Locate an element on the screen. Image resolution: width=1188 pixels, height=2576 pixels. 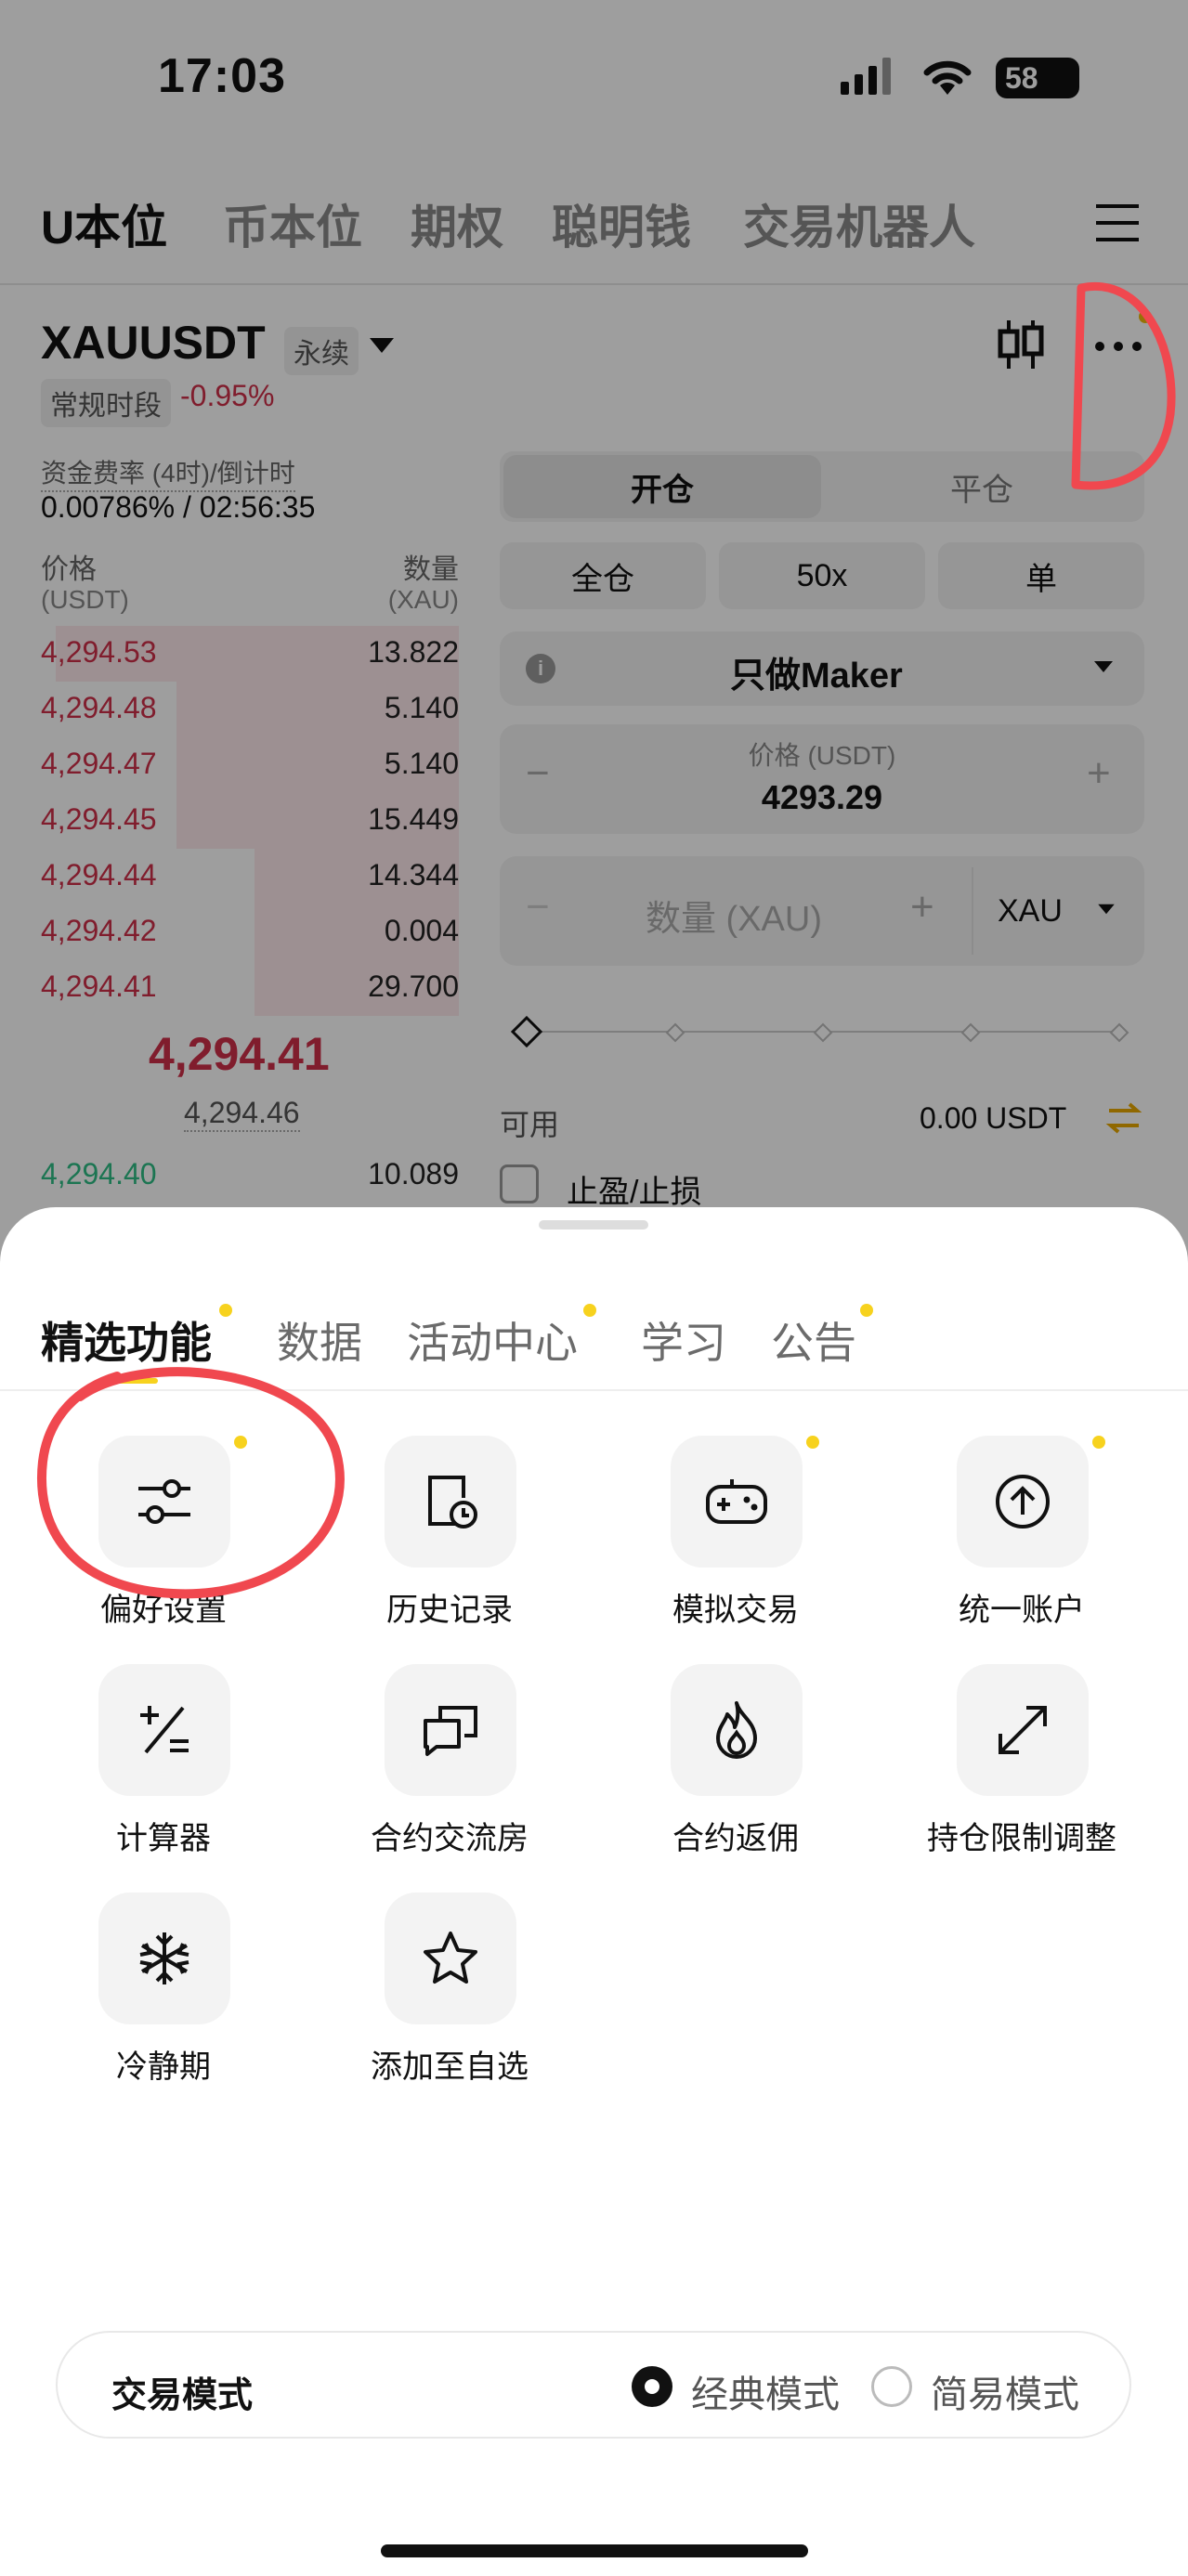
tab-activity-center: 活动中心 is located at coordinates (493, 1340).